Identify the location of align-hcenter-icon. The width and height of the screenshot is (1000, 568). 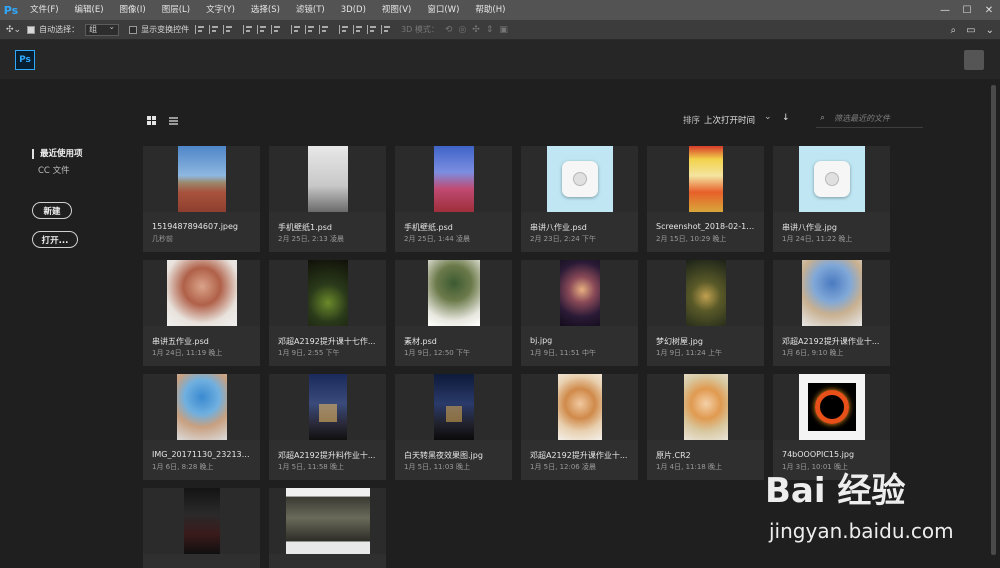
(262, 29).